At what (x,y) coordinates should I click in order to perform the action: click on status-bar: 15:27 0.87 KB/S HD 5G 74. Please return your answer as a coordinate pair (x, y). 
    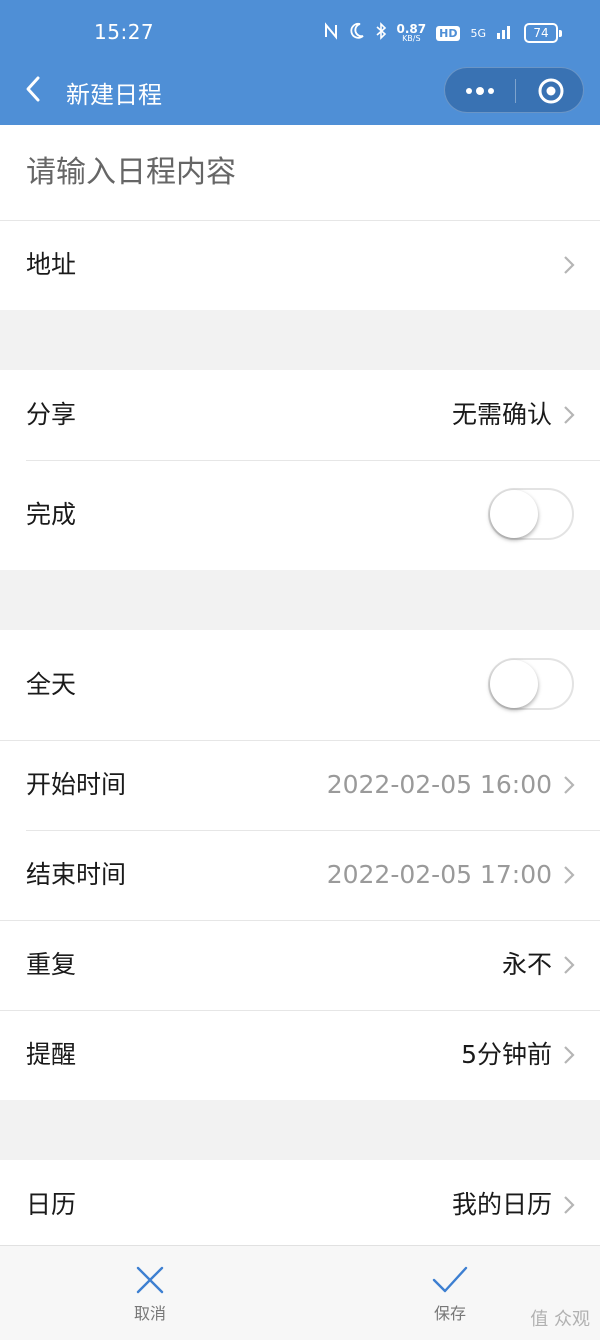
    Looking at the image, I should click on (300, 31).